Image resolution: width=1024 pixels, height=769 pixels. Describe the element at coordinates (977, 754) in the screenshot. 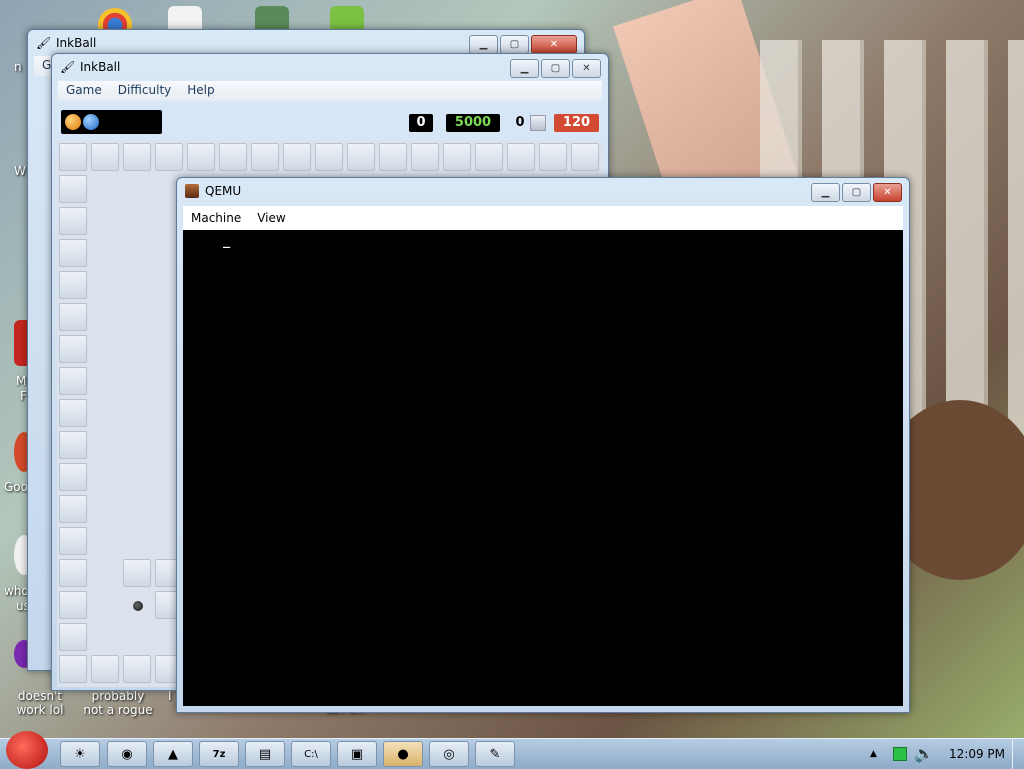

I see `tray-clock: 12:09 PM` at that location.